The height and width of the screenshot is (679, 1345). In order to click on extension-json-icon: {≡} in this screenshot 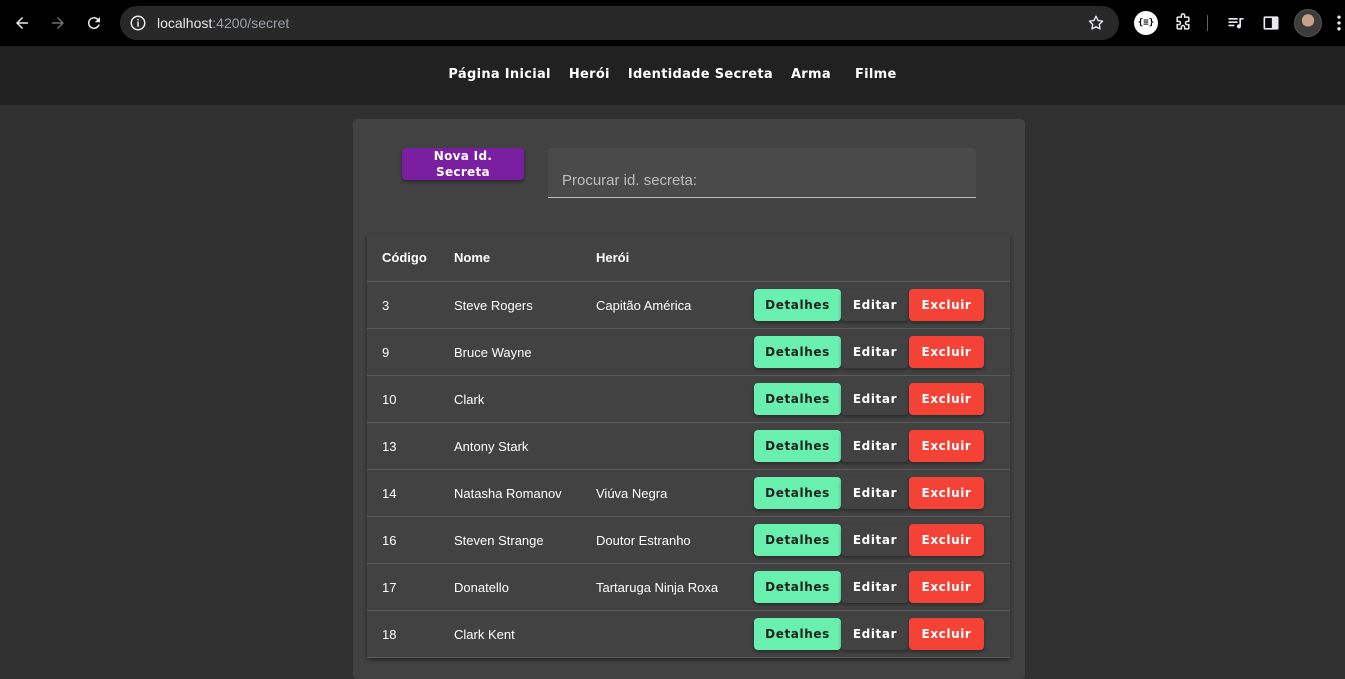, I will do `click(1146, 23)`.